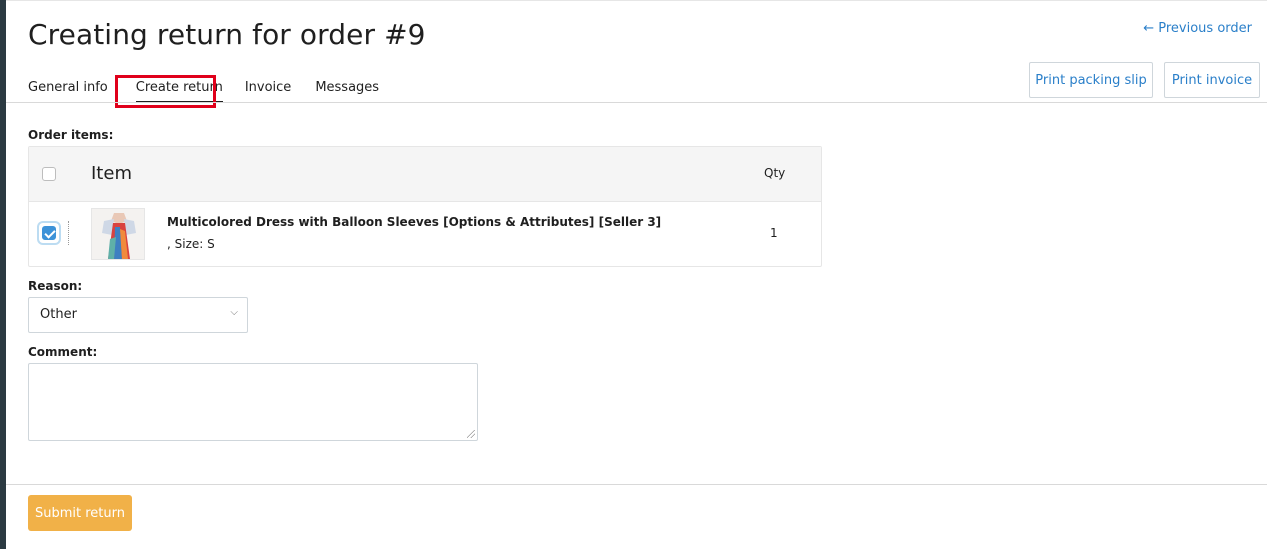  Describe the element at coordinates (234, 312) in the screenshot. I see `chevron-down-icon: ⌵` at that location.